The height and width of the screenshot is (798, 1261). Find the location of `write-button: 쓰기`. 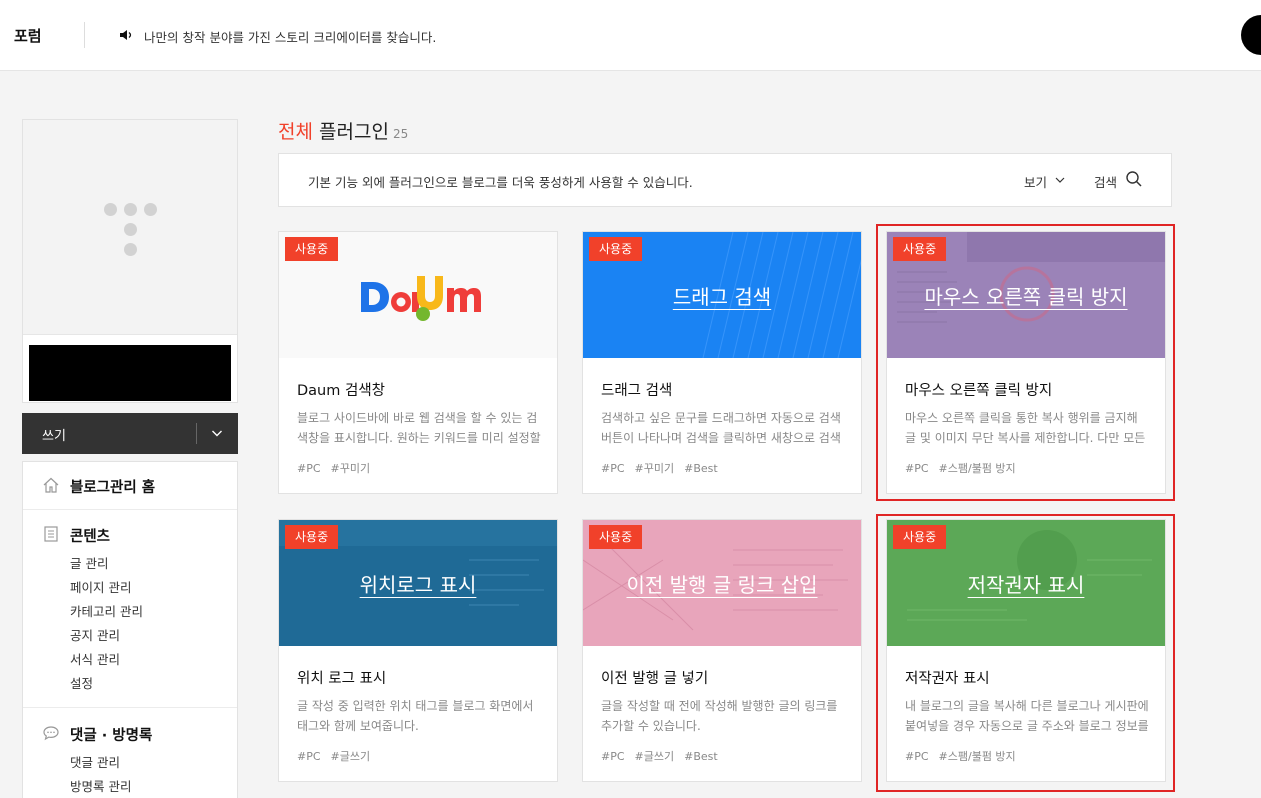

write-button: 쓰기 is located at coordinates (130, 433).